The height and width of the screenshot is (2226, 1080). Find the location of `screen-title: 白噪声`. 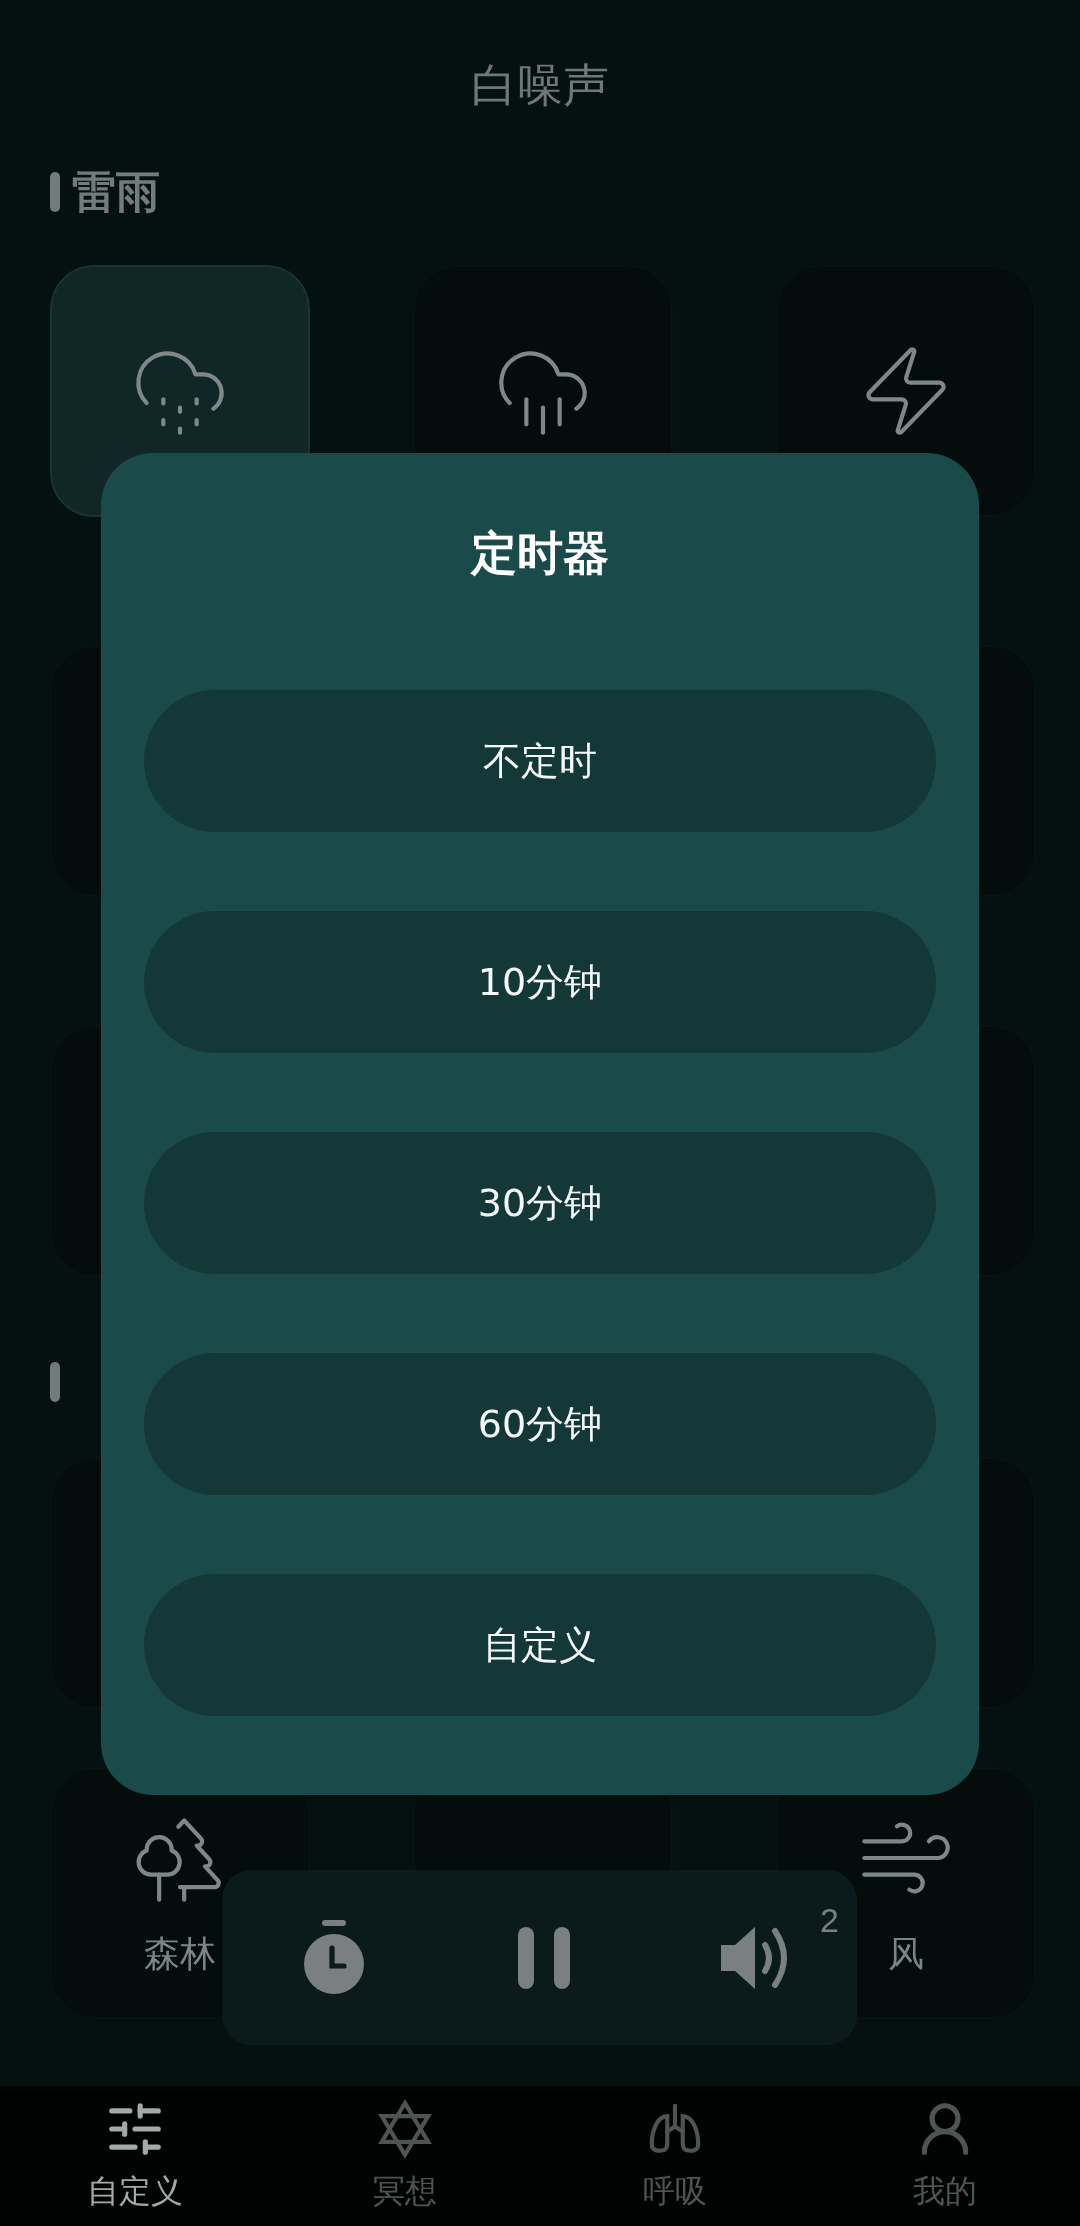

screen-title: 白噪声 is located at coordinates (540, 85).